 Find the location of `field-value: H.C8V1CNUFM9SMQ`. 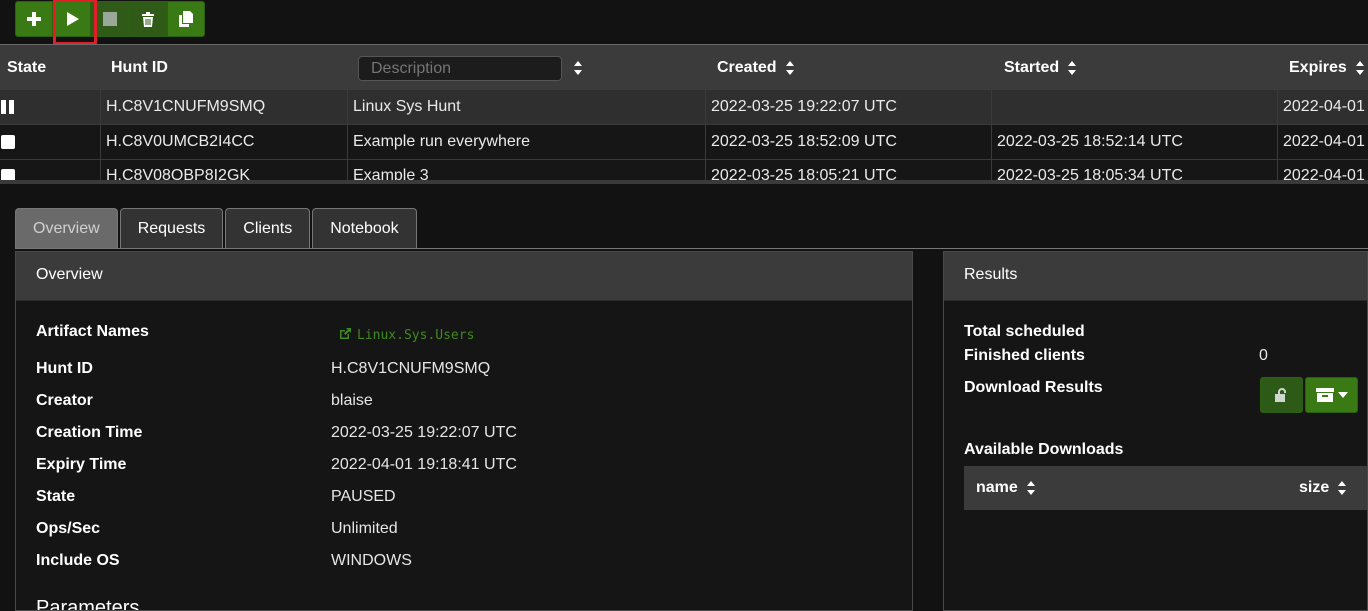

field-value: H.C8V1CNUFM9SMQ is located at coordinates (411, 368).